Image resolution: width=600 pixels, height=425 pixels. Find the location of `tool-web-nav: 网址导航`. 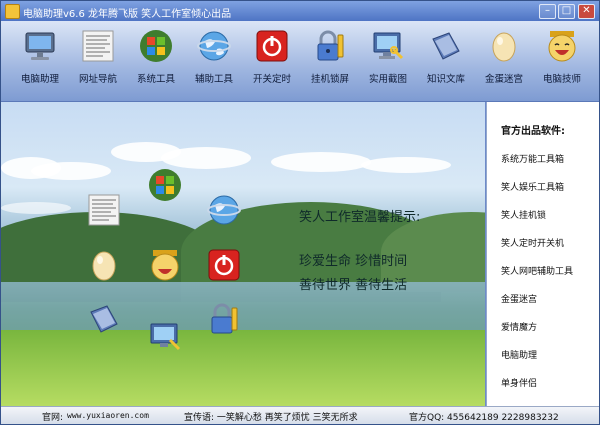

tool-web-nav: 网址导航 is located at coordinates (98, 62).